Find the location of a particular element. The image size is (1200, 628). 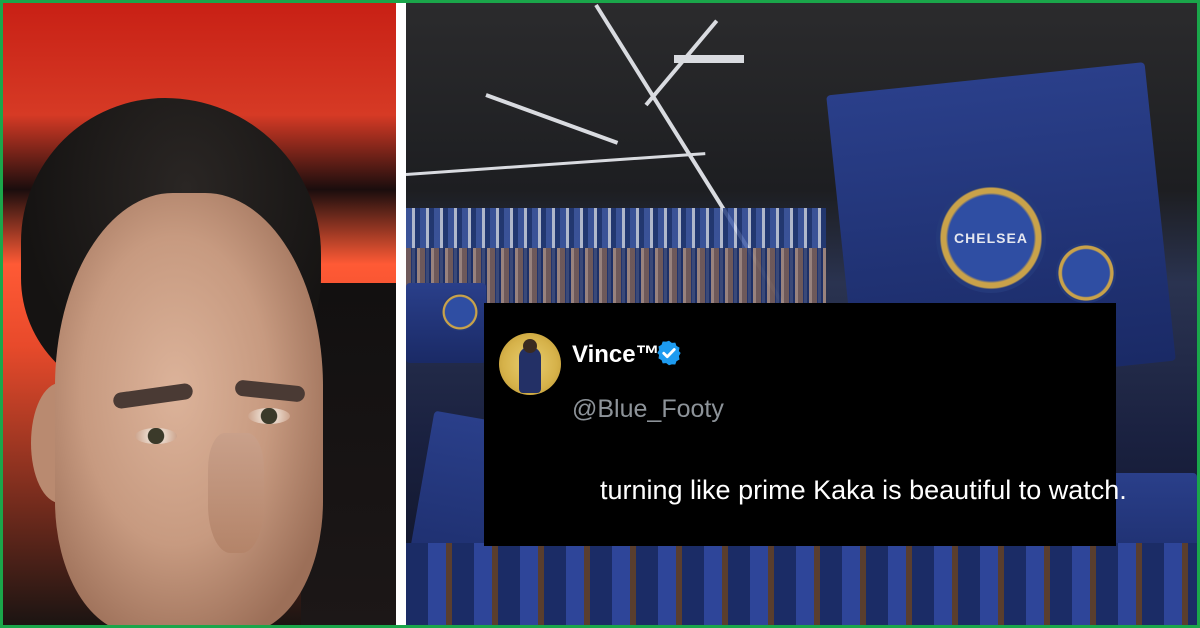

club-crest: CHELSEA is located at coordinates (991, 238).